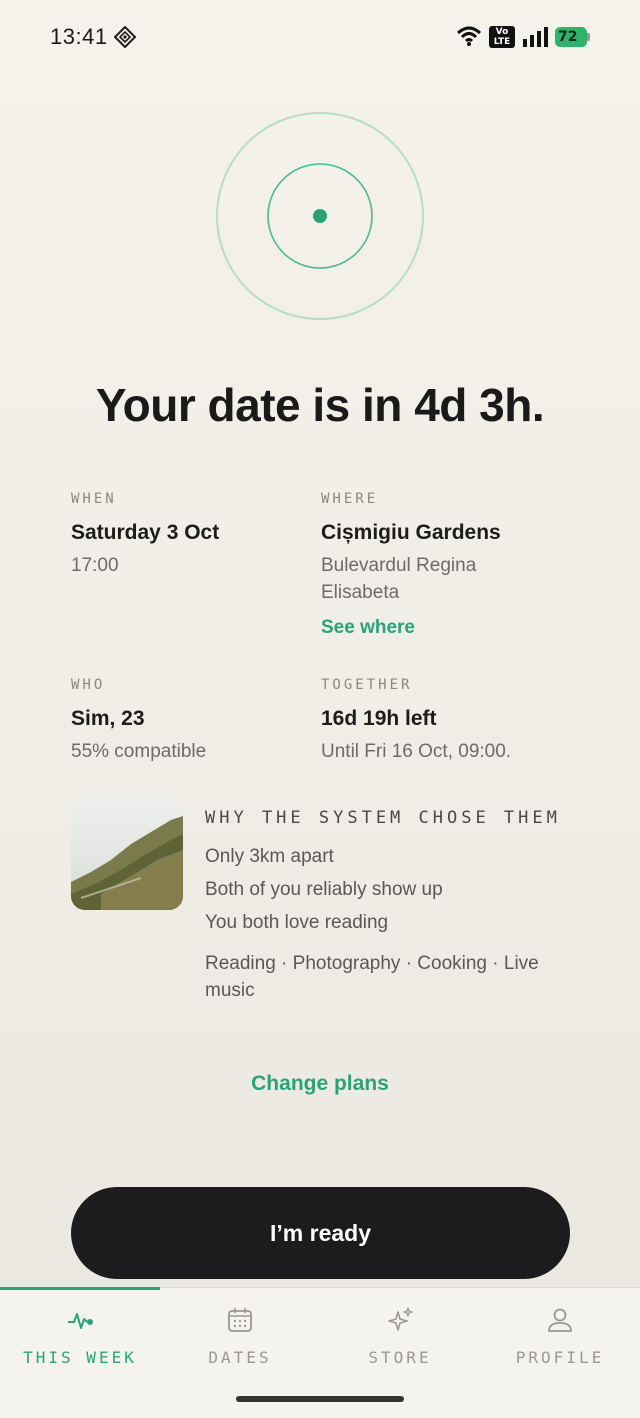 This screenshot has width=640, height=1418. I want to click on together-label: TOGETHER, so click(367, 685).